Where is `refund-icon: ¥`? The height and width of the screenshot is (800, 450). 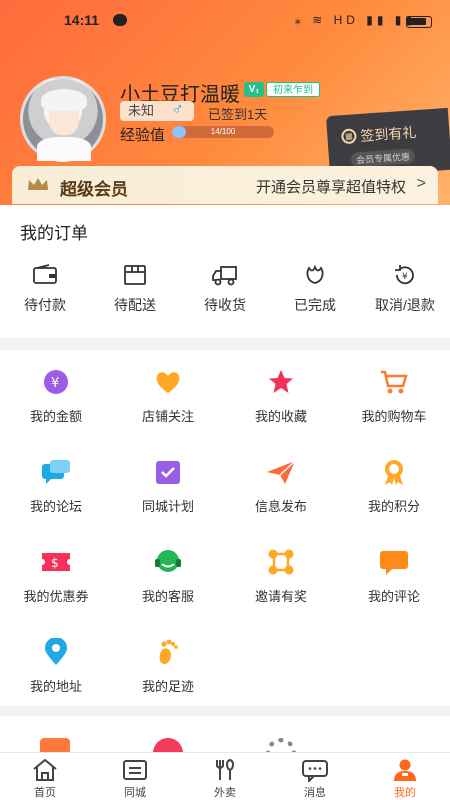
refund-icon: ¥ is located at coordinates (404, 275).